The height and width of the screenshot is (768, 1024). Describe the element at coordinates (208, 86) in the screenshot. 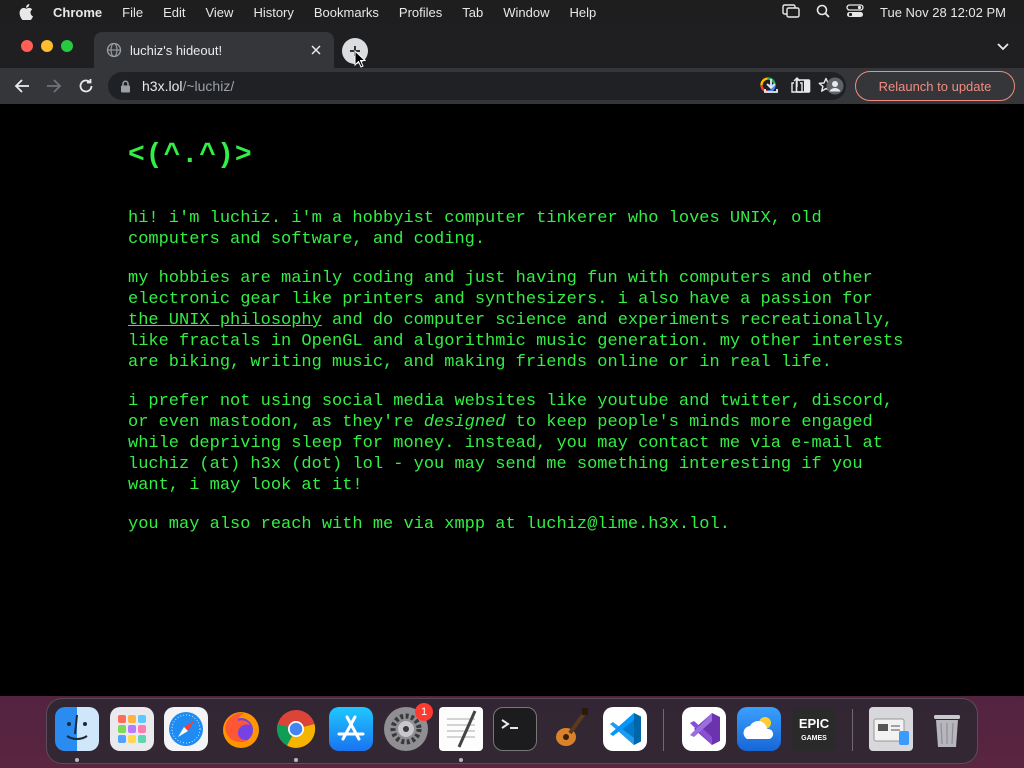

I see `url-path: /~luchiz/` at that location.